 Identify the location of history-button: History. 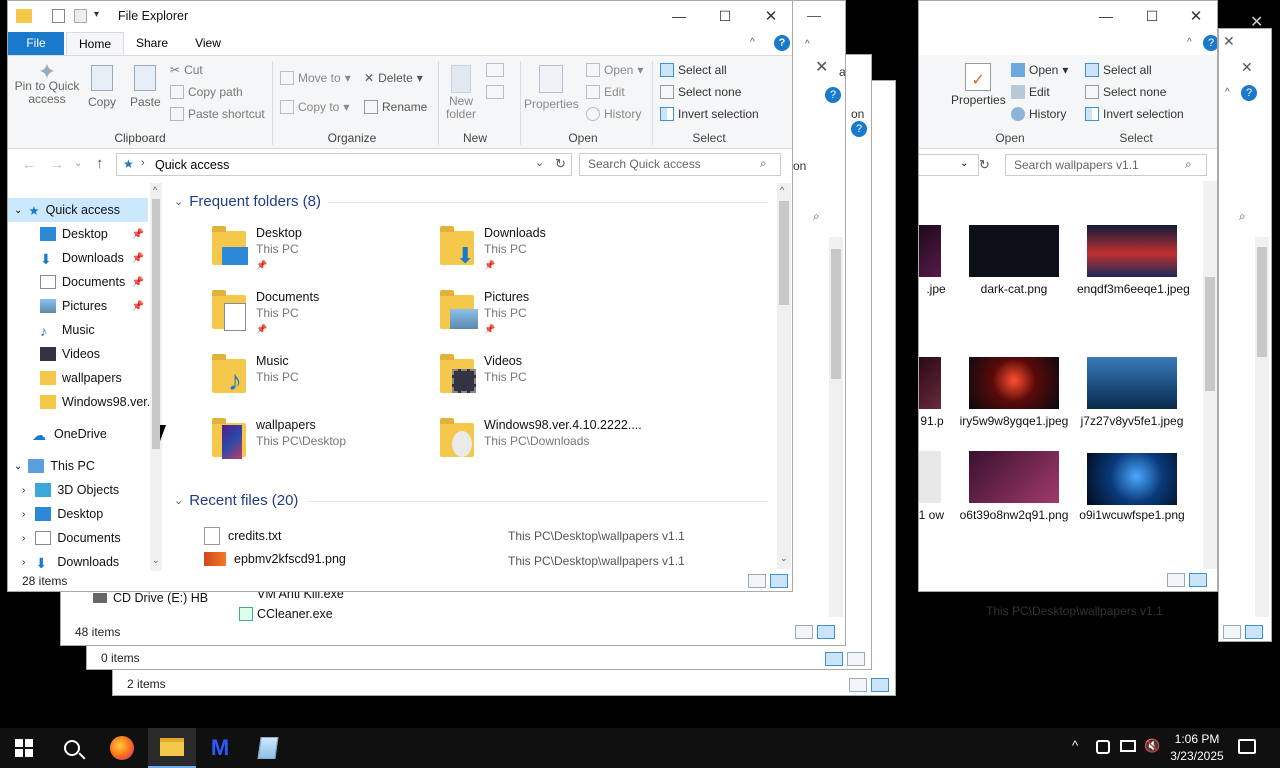
(613, 114).